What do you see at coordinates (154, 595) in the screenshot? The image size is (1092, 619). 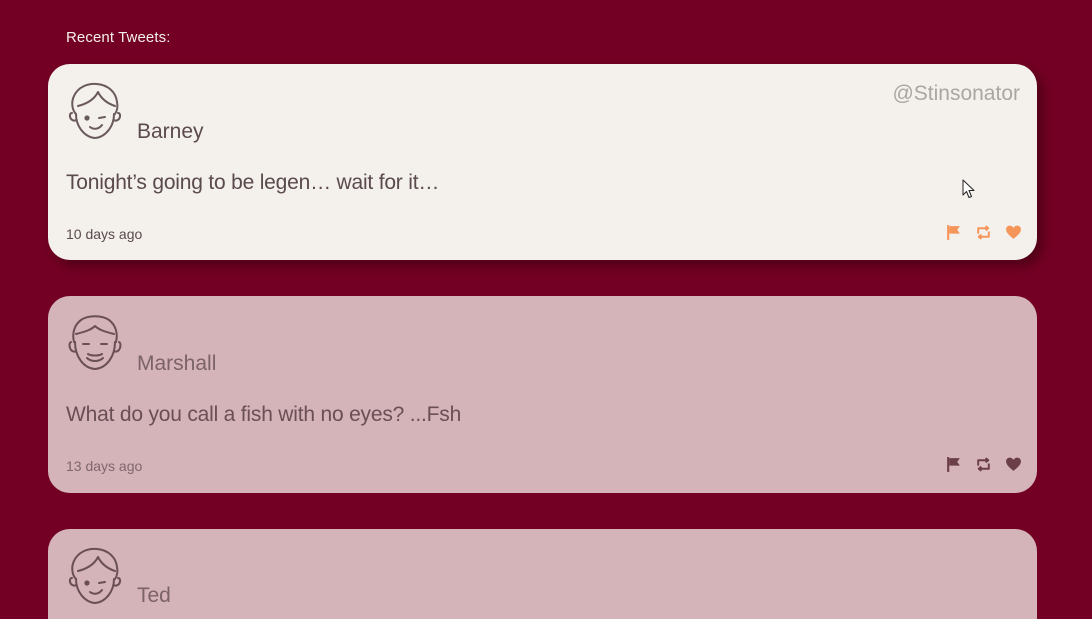 I see `tweet-author-name: Ted` at bounding box center [154, 595].